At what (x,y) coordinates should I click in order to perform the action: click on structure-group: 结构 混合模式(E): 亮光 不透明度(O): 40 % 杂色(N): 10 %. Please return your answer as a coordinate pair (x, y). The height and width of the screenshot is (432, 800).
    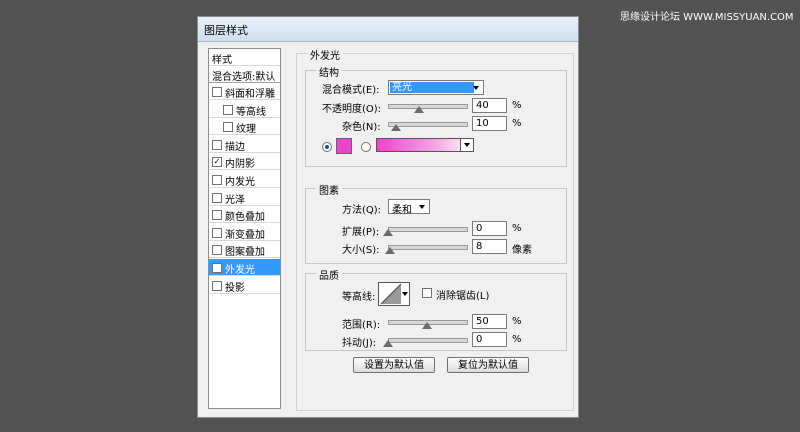
    Looking at the image, I should click on (436, 115).